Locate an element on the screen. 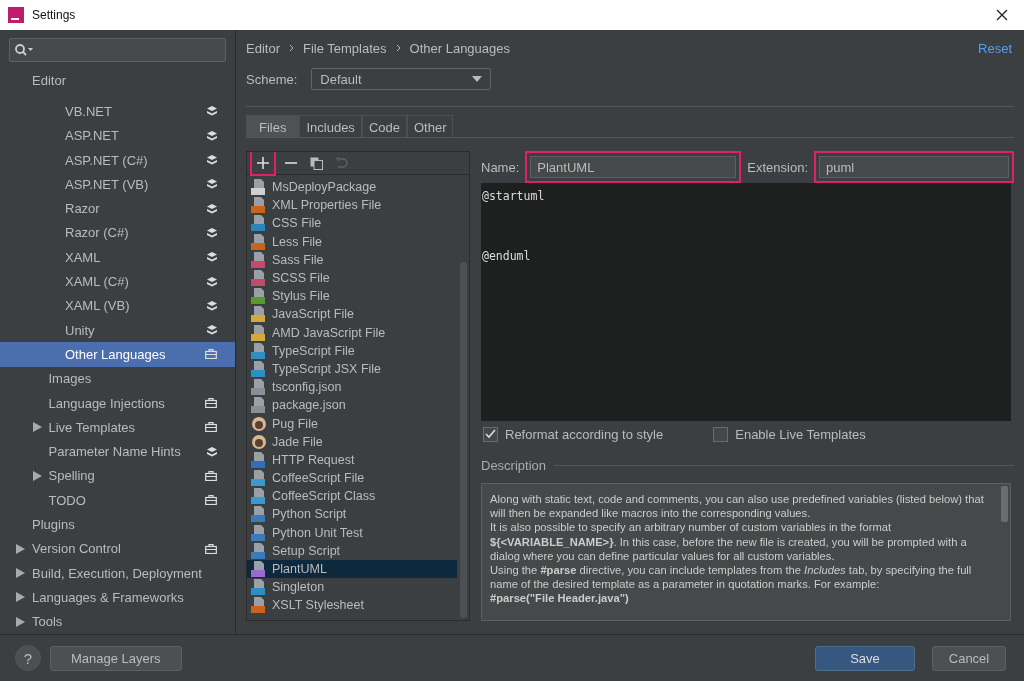  template-item: AMD JavaScript File is located at coordinates (352, 332).